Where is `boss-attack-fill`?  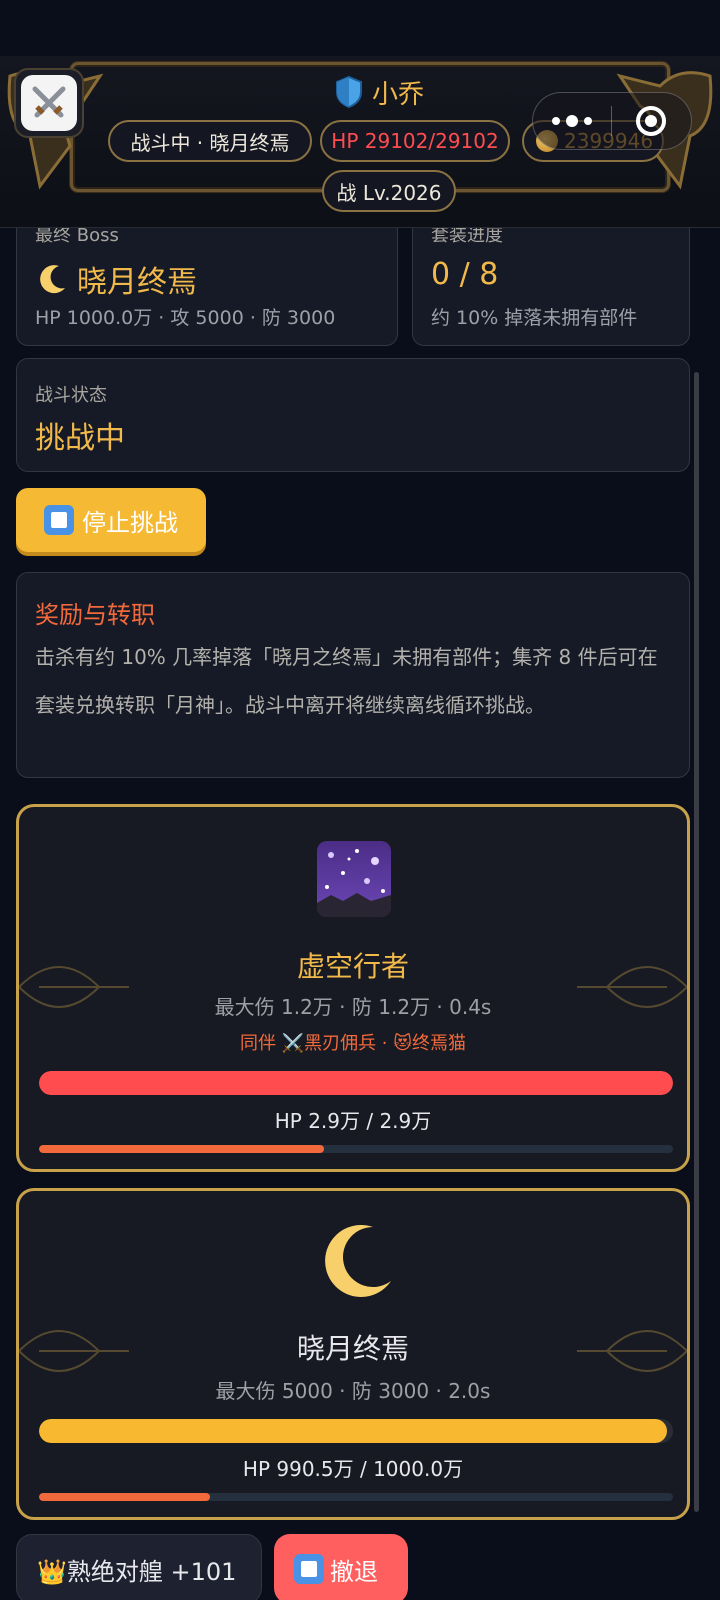
boss-attack-fill is located at coordinates (125, 1497).